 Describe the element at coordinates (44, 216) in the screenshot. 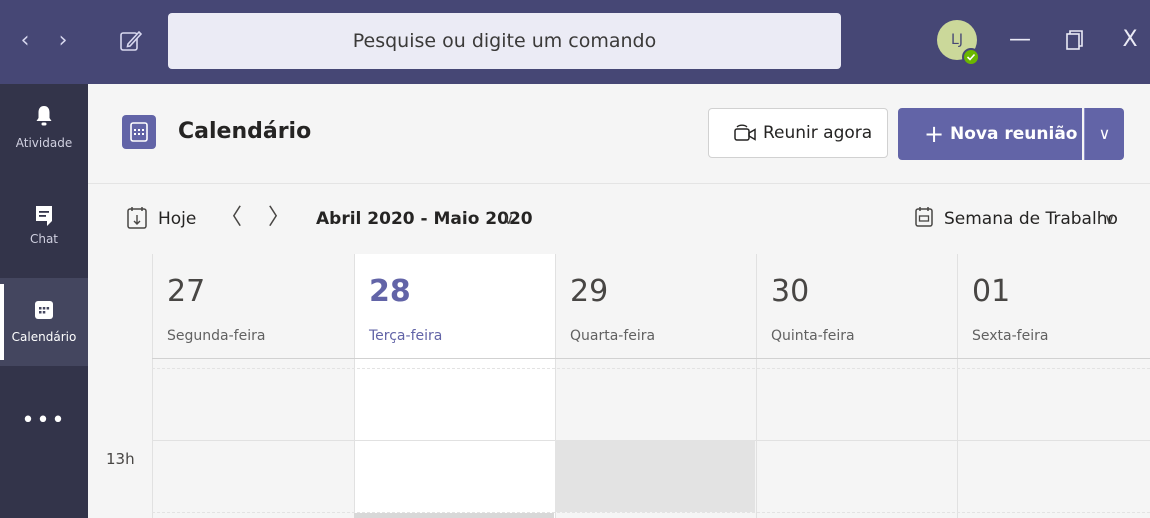

I see `chat-icon` at that location.